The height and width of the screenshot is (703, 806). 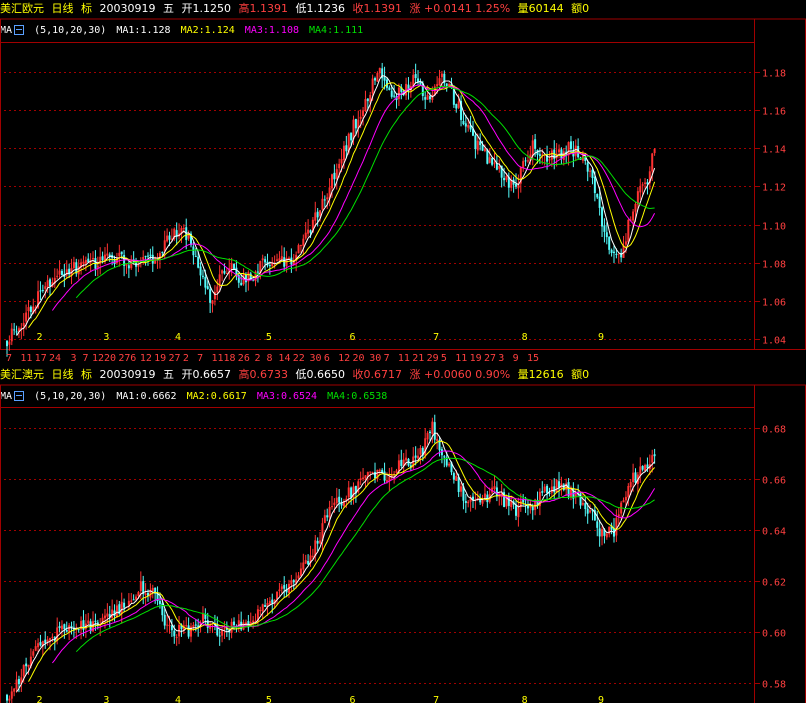 What do you see at coordinates (436, 337) in the screenshot?
I see `month-label: 7` at bounding box center [436, 337].